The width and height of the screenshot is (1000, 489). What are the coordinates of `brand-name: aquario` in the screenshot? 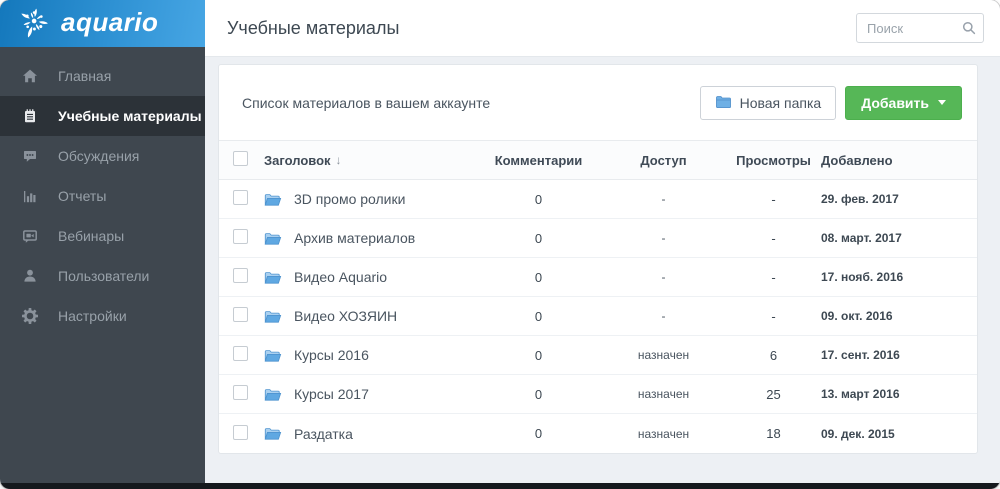 It's located at (110, 21).